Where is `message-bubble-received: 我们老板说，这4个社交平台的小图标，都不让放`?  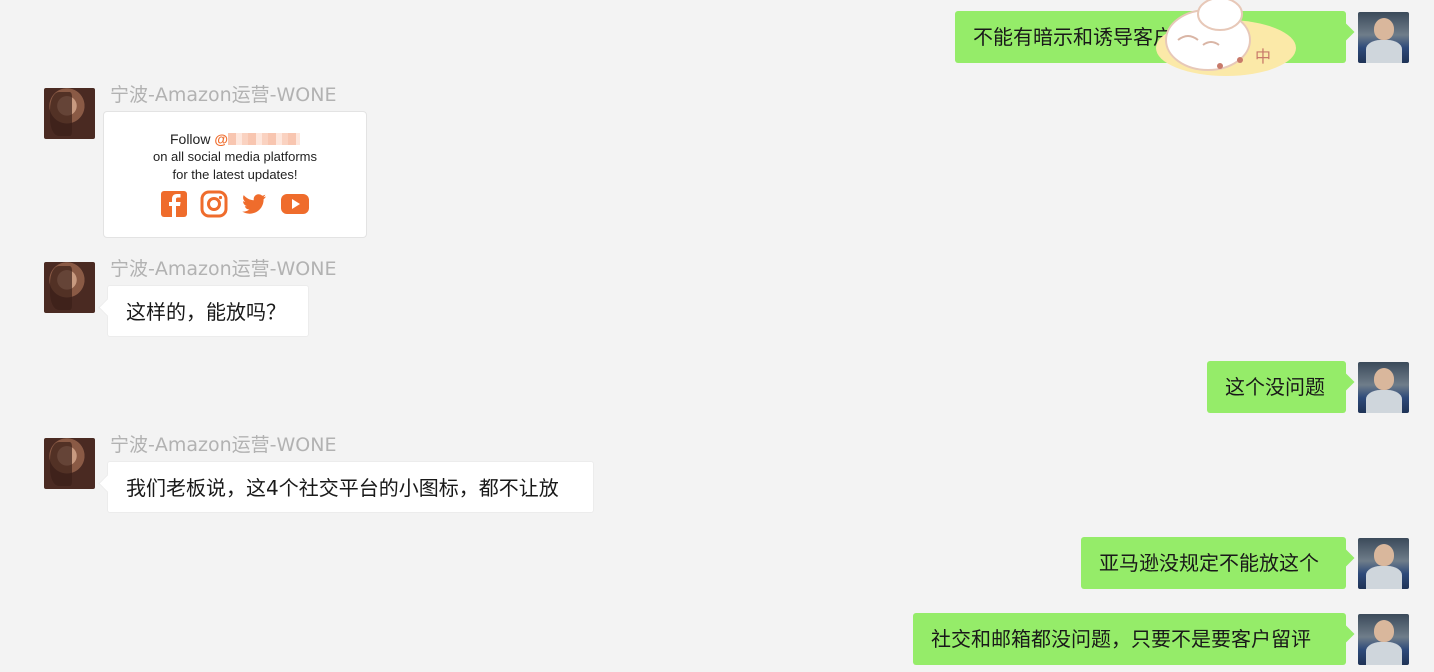 message-bubble-received: 我们老板说，这4个社交平台的小图标，都不让放 is located at coordinates (350, 487).